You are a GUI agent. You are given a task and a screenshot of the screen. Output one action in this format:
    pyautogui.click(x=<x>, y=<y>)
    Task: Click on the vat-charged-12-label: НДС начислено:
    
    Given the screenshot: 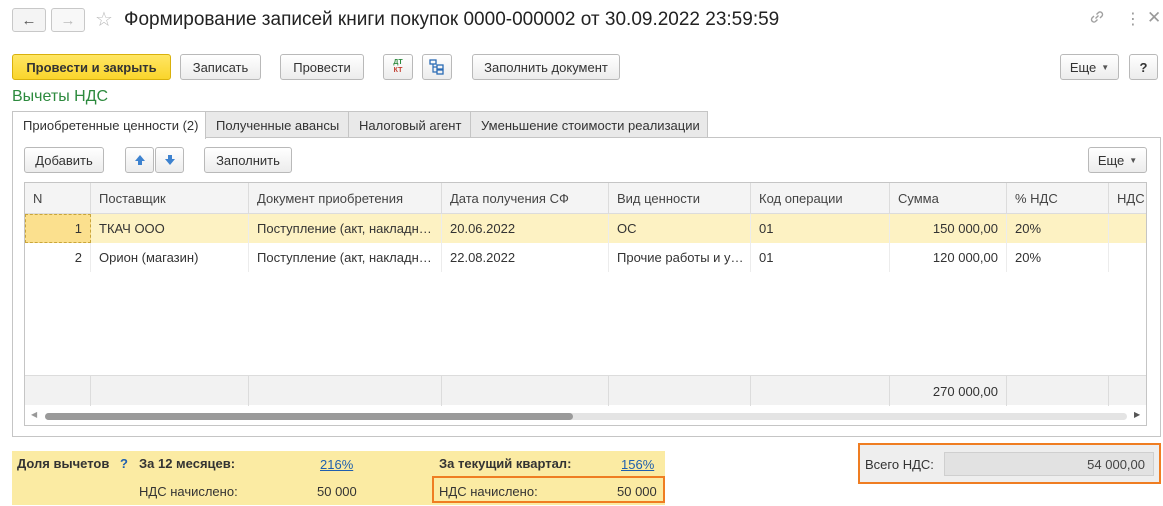 What is the action you would take?
    pyautogui.click(x=188, y=491)
    